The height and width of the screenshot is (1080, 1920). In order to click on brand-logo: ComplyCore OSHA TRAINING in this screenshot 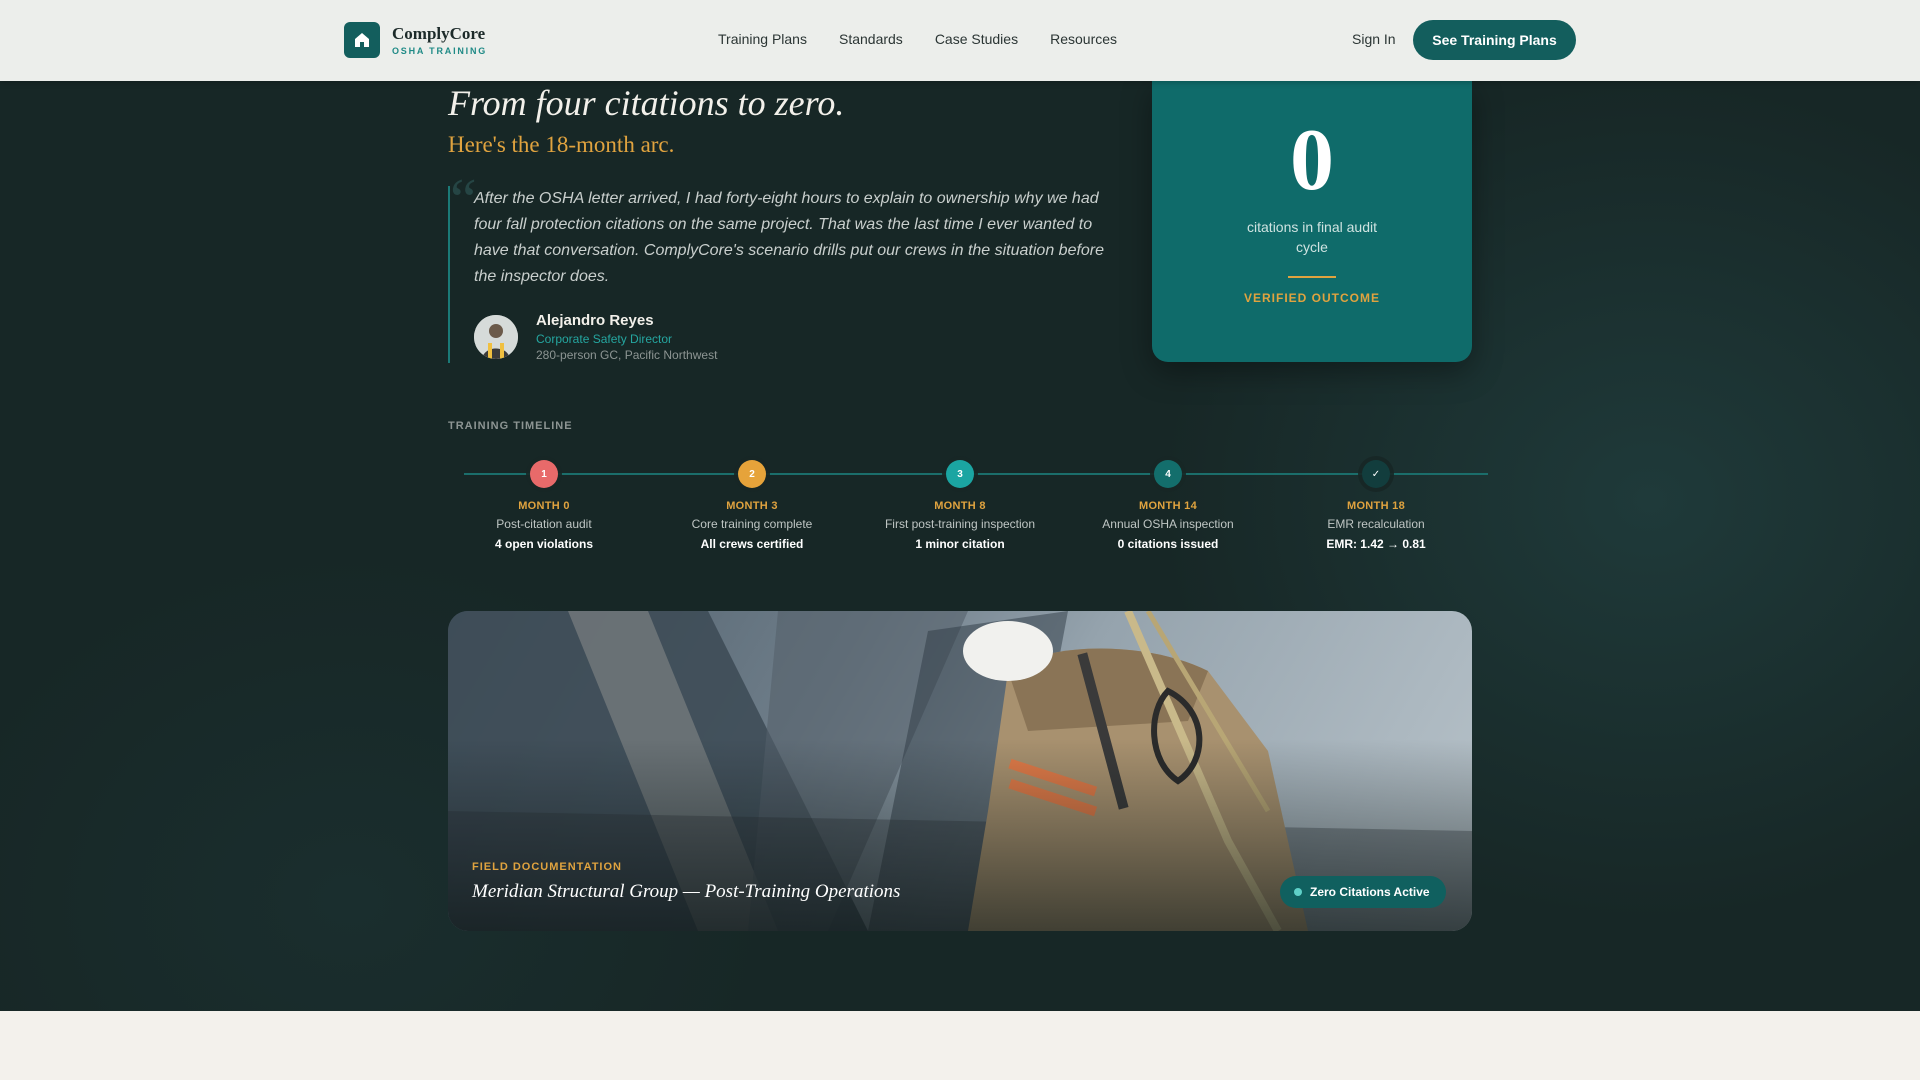, I will do `click(415, 40)`.